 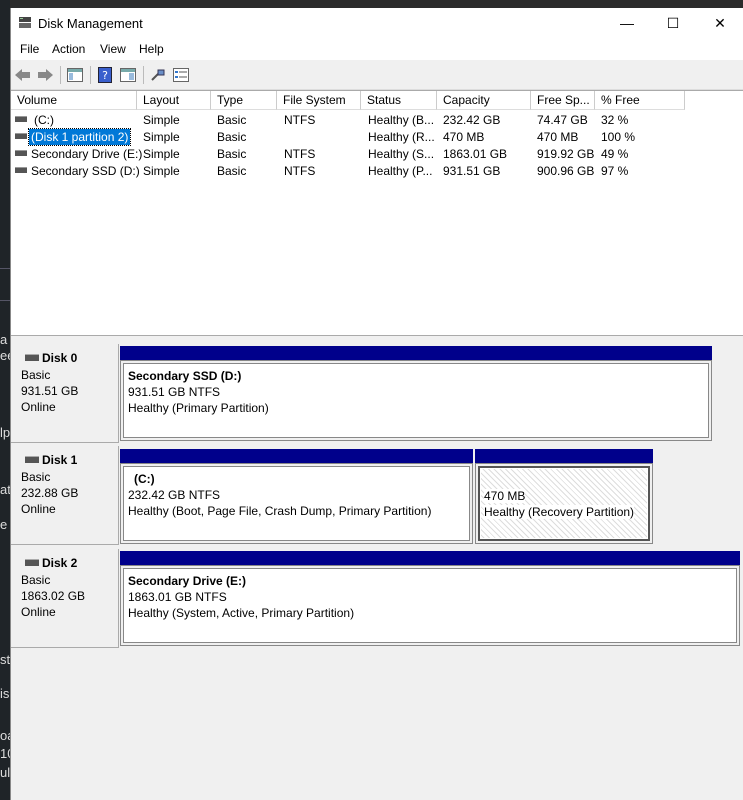 I want to click on column-header-volume: Volume, so click(x=74, y=100).